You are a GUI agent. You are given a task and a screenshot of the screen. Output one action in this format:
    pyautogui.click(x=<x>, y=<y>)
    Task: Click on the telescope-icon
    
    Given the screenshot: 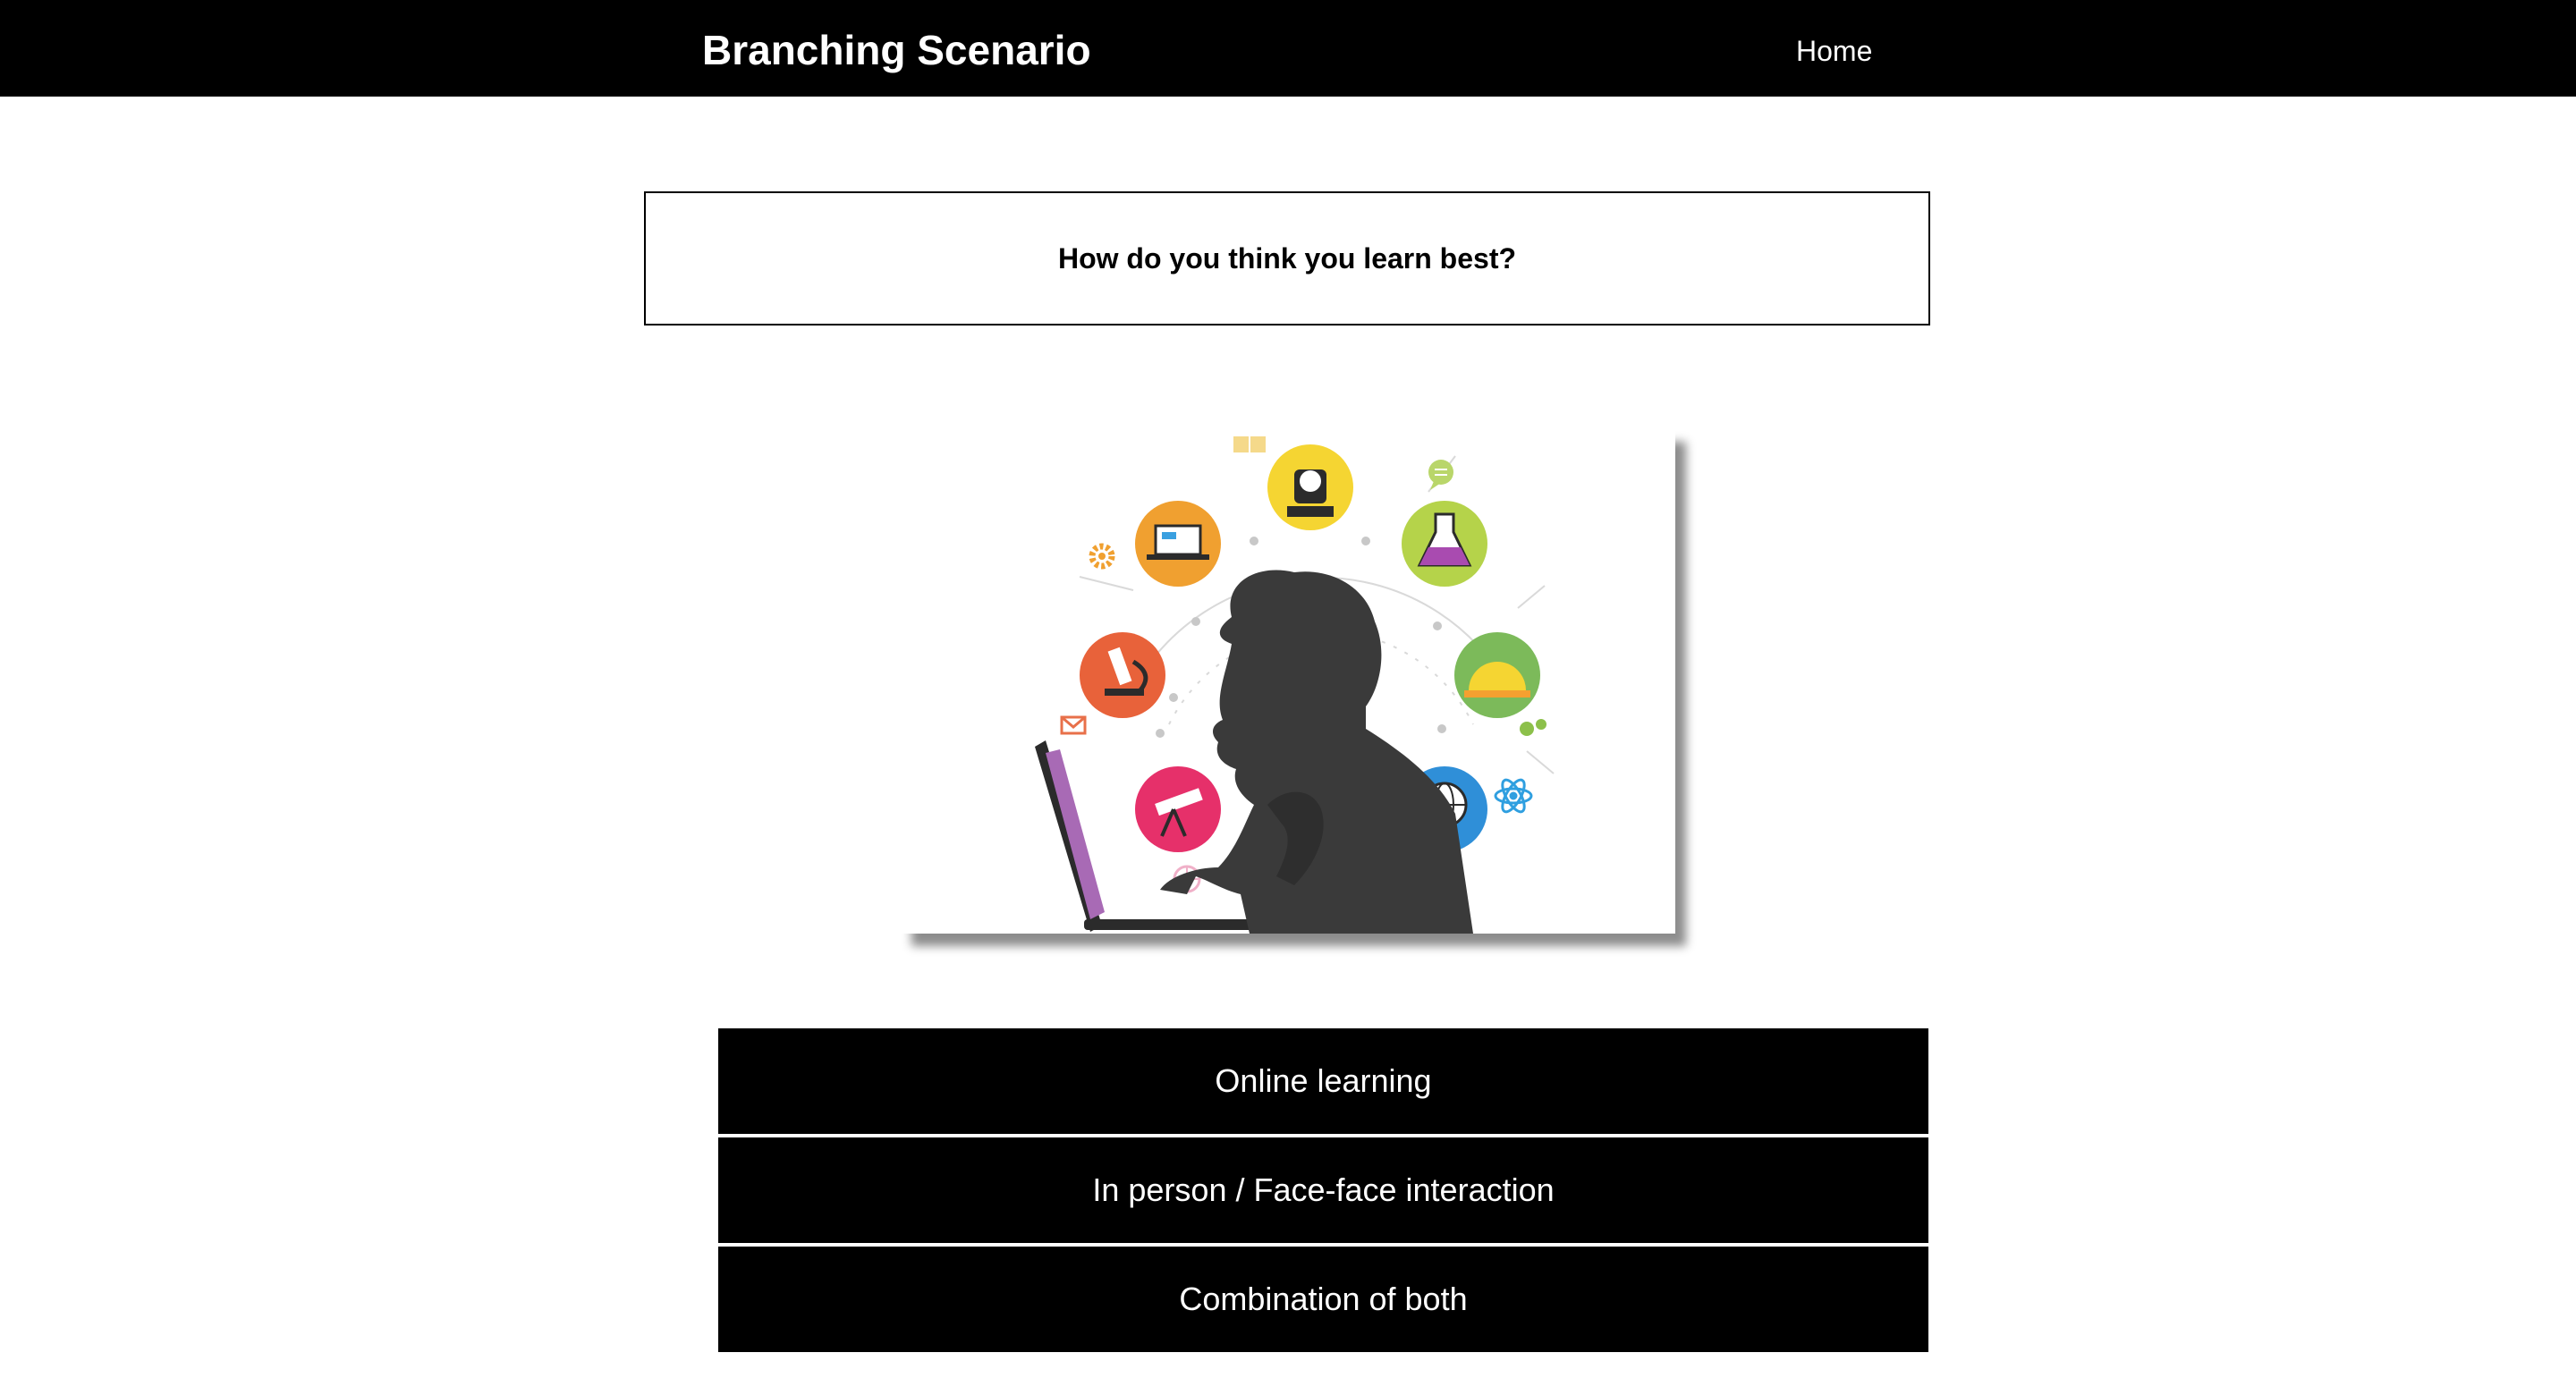 What is the action you would take?
    pyautogui.click(x=1178, y=809)
    